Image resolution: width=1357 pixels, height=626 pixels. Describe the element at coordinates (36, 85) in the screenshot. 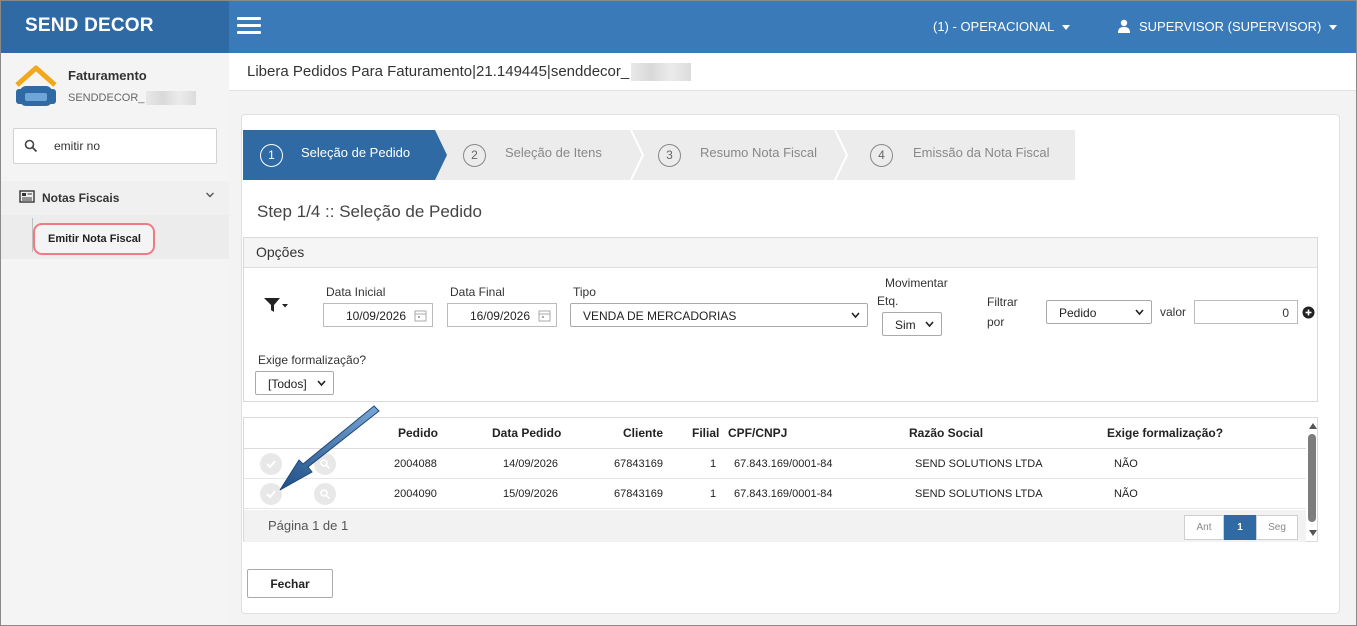

I see `sofa-logo-icon` at that location.